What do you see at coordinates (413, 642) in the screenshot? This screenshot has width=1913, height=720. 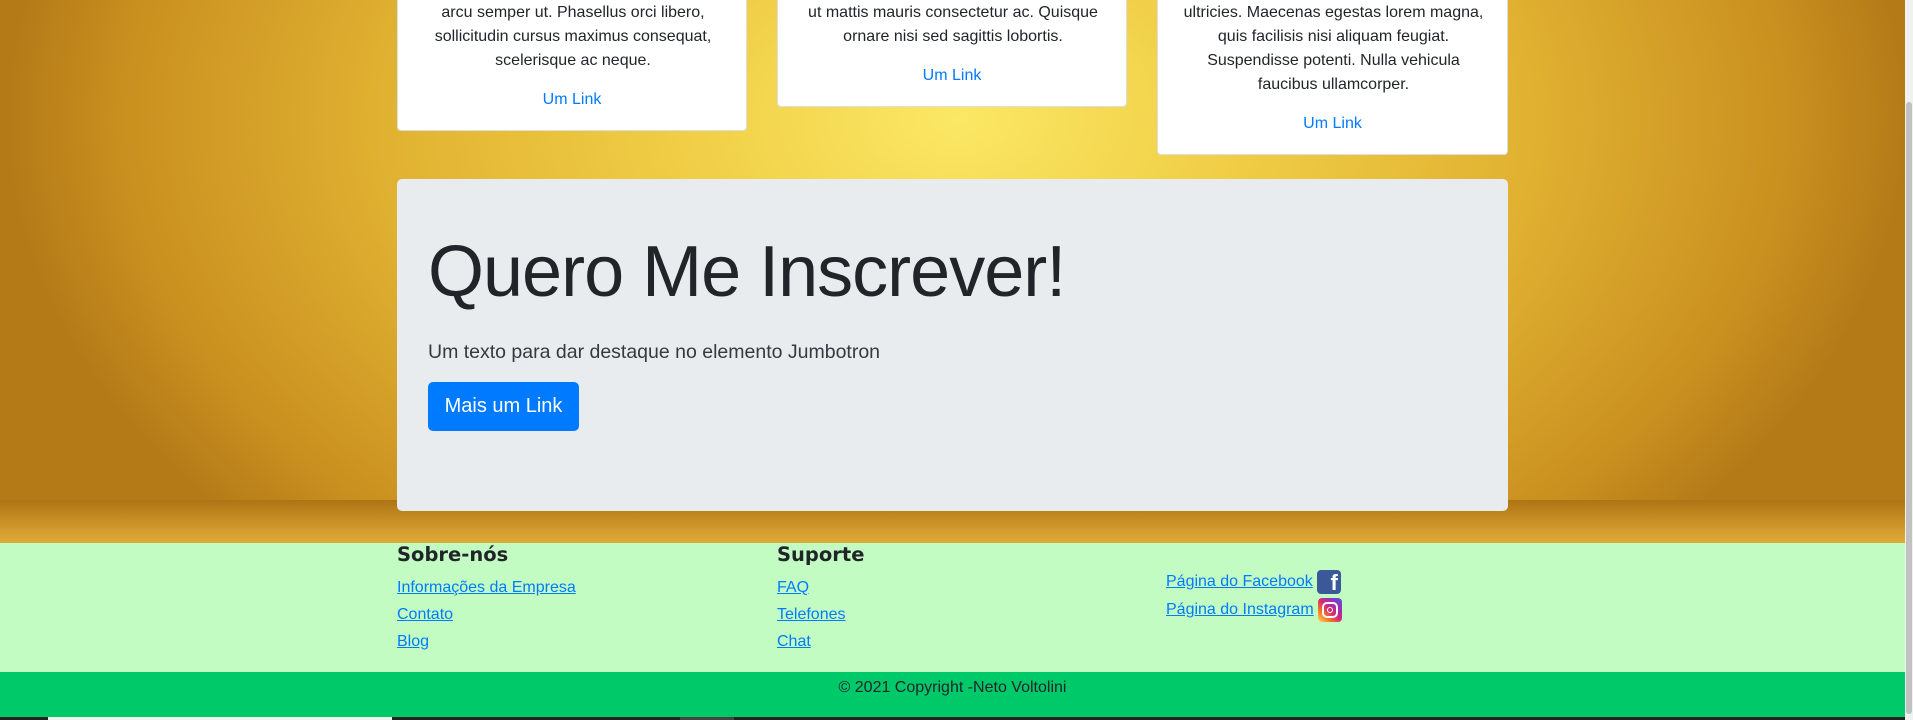 I see `footer-link-blog: Blog` at bounding box center [413, 642].